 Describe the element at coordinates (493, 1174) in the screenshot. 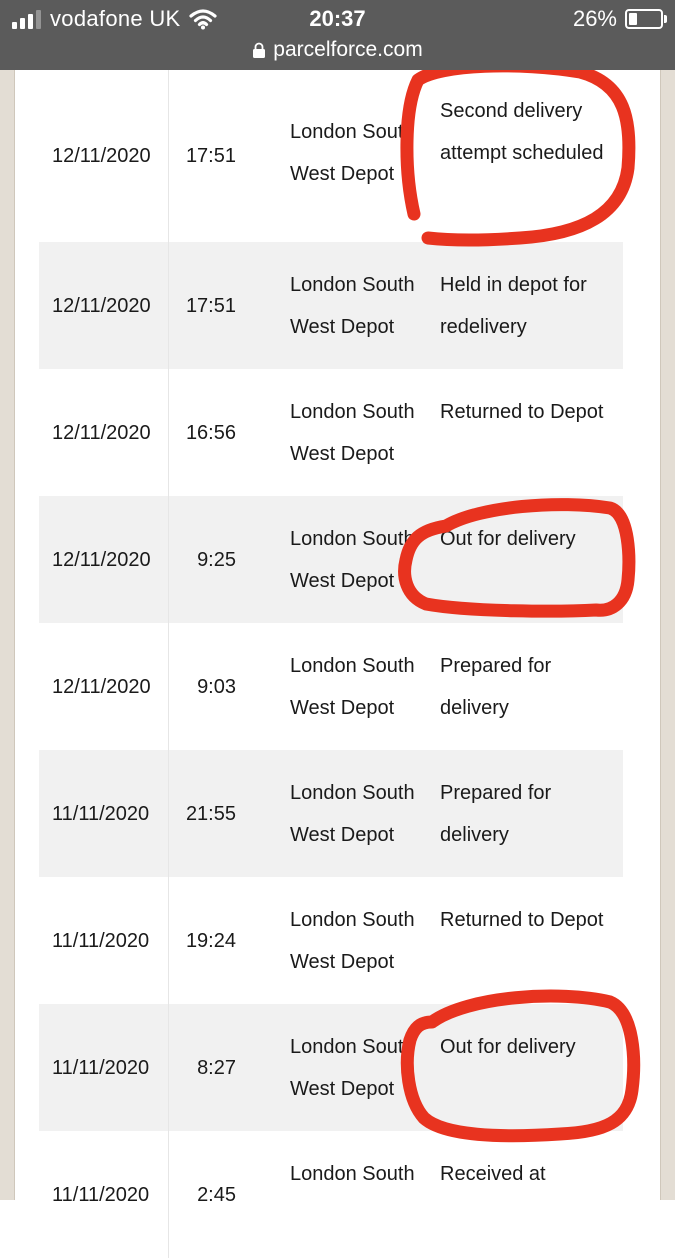

I see `event-status: Received at` at that location.